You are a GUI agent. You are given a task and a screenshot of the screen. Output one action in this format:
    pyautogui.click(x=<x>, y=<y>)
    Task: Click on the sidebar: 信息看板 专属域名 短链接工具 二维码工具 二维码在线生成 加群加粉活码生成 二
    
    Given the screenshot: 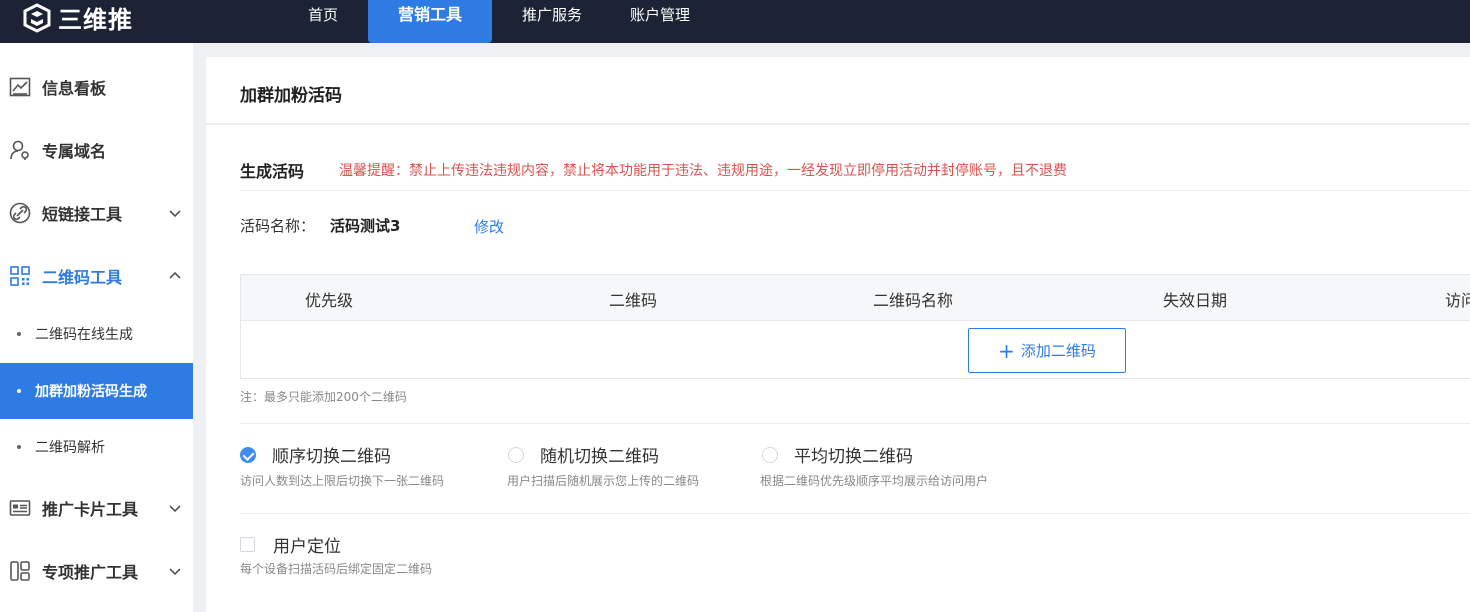 What is the action you would take?
    pyautogui.click(x=96, y=327)
    